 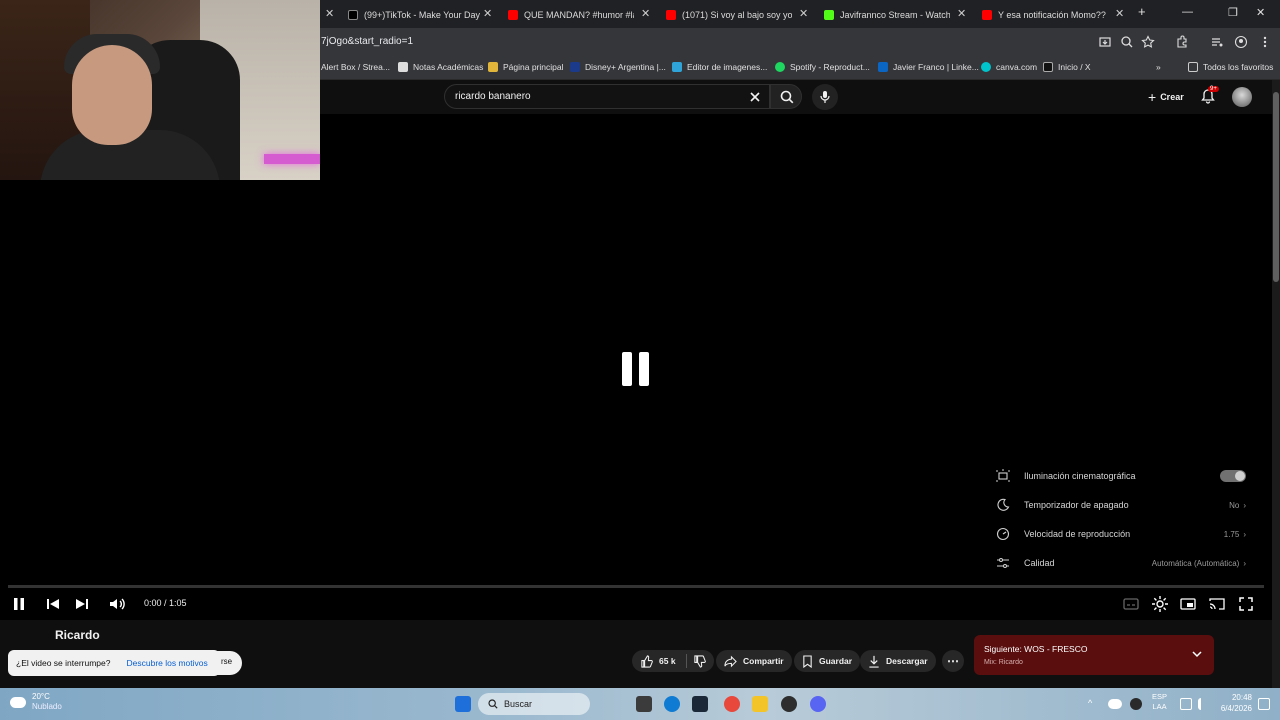 I want to click on voice-search-button, so click(x=825, y=97).